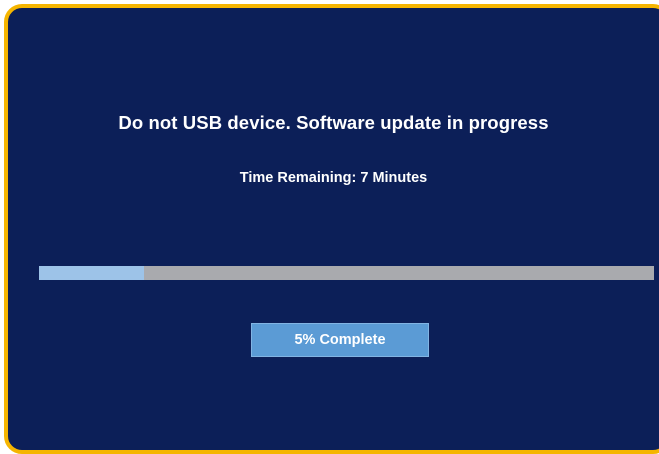  What do you see at coordinates (340, 340) in the screenshot?
I see `percent-complete-badge: 5% Complete` at bounding box center [340, 340].